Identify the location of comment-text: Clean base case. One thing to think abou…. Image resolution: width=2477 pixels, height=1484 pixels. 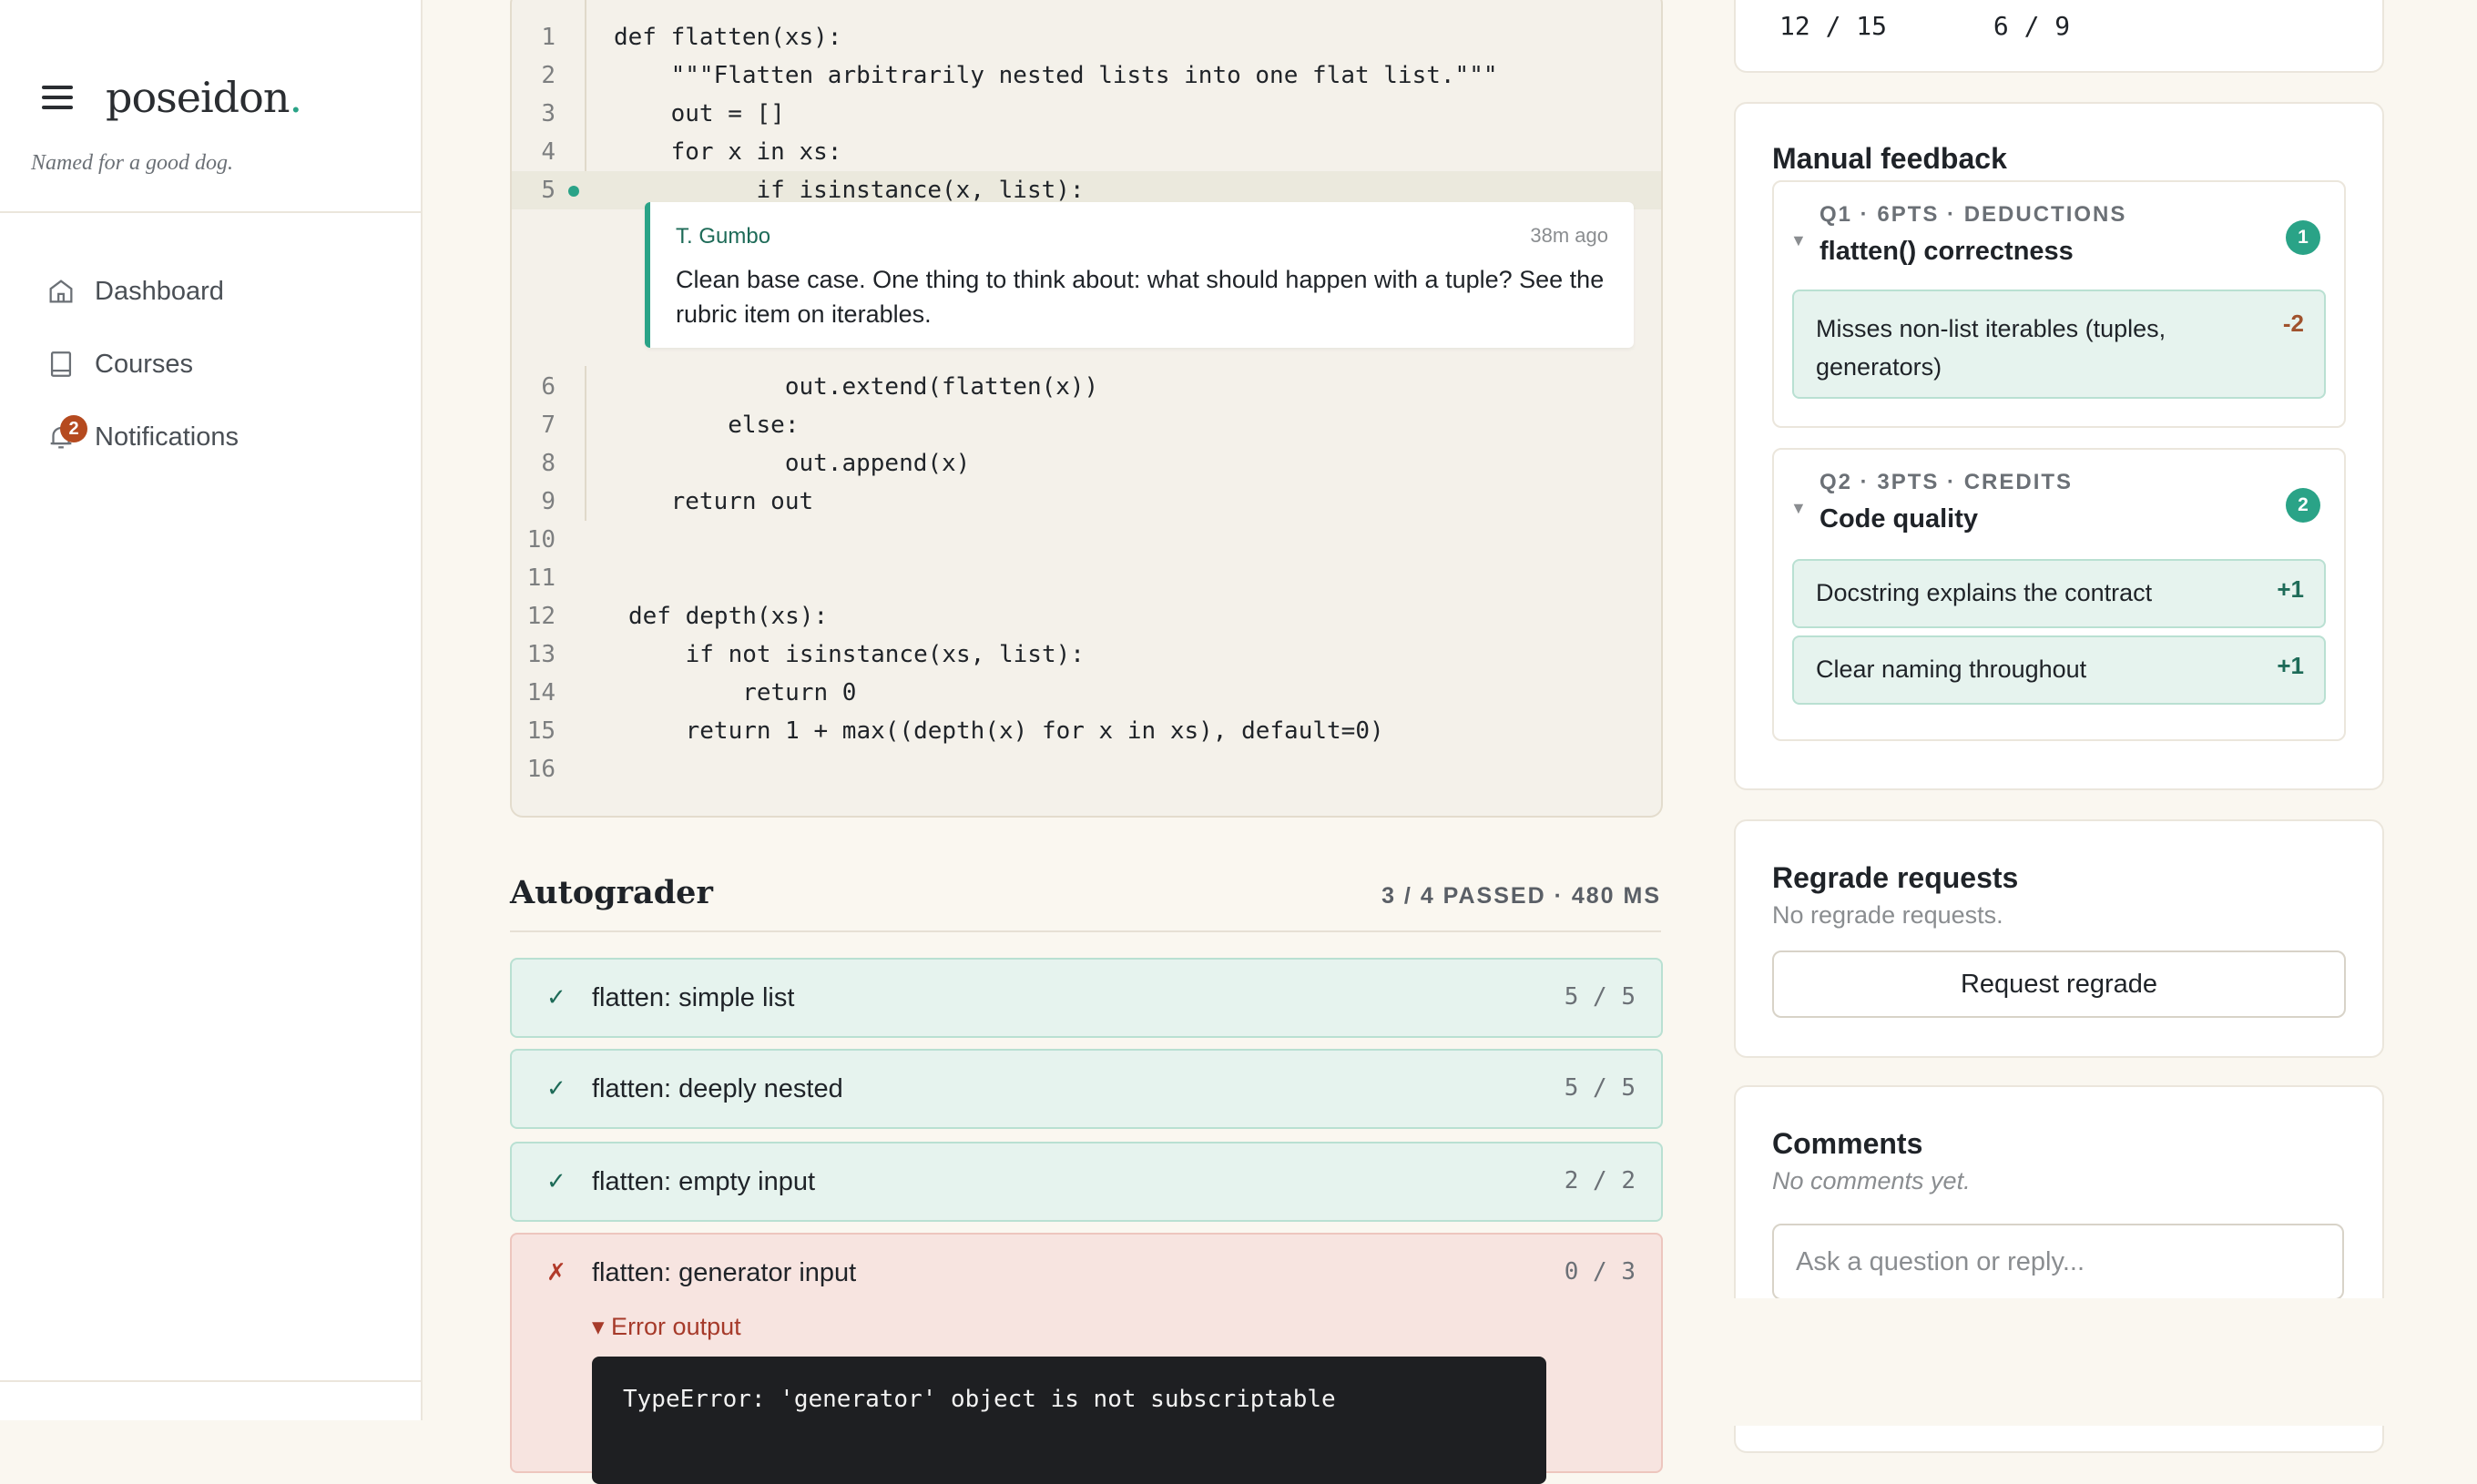
(1140, 297).